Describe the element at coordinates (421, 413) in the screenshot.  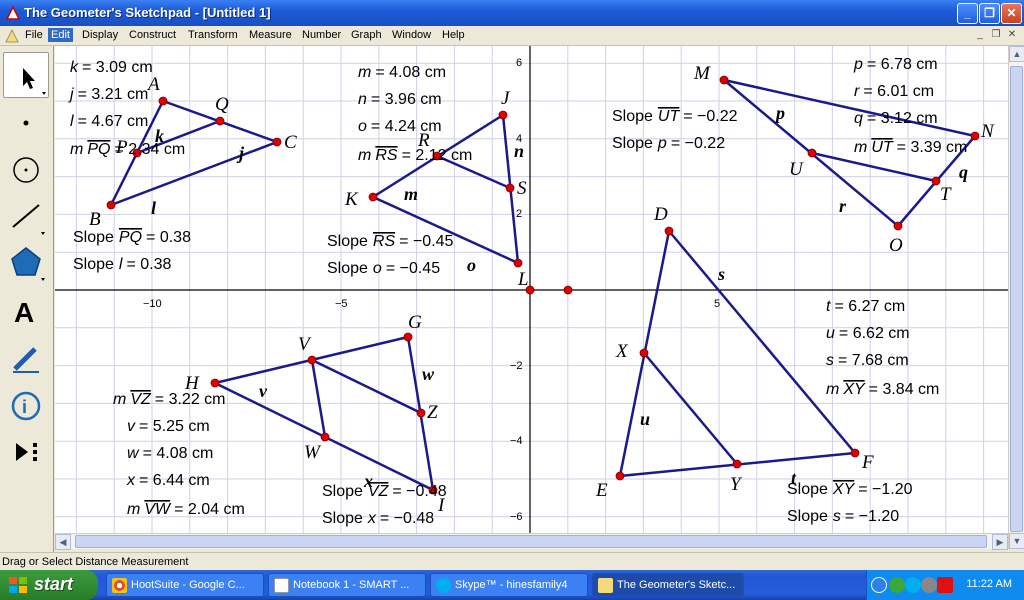
I see `point-z` at that location.